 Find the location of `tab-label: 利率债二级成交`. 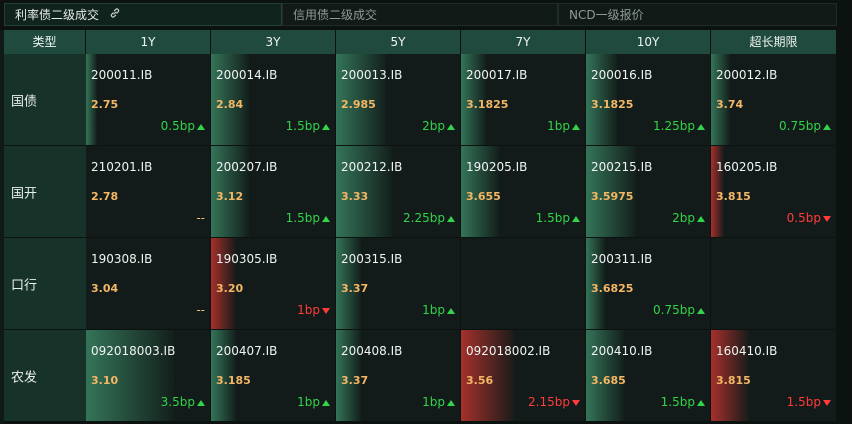

tab-label: 利率债二级成交 is located at coordinates (57, 15).